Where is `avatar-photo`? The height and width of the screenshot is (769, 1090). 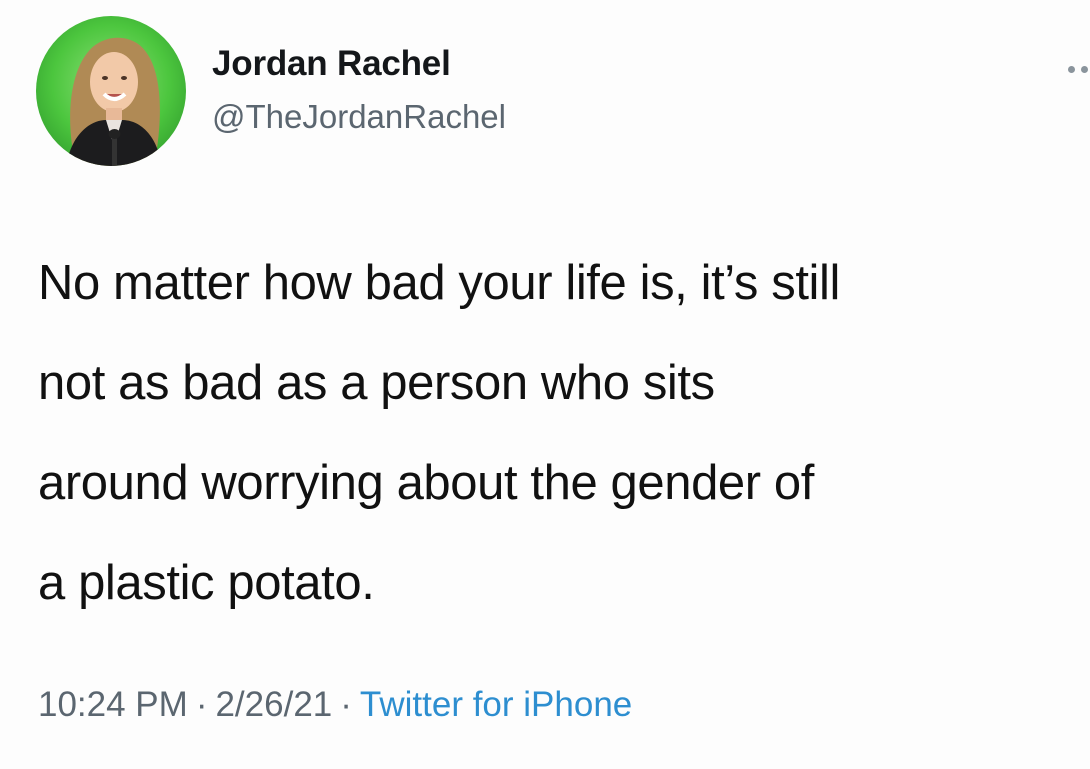
avatar-photo is located at coordinates (111, 91).